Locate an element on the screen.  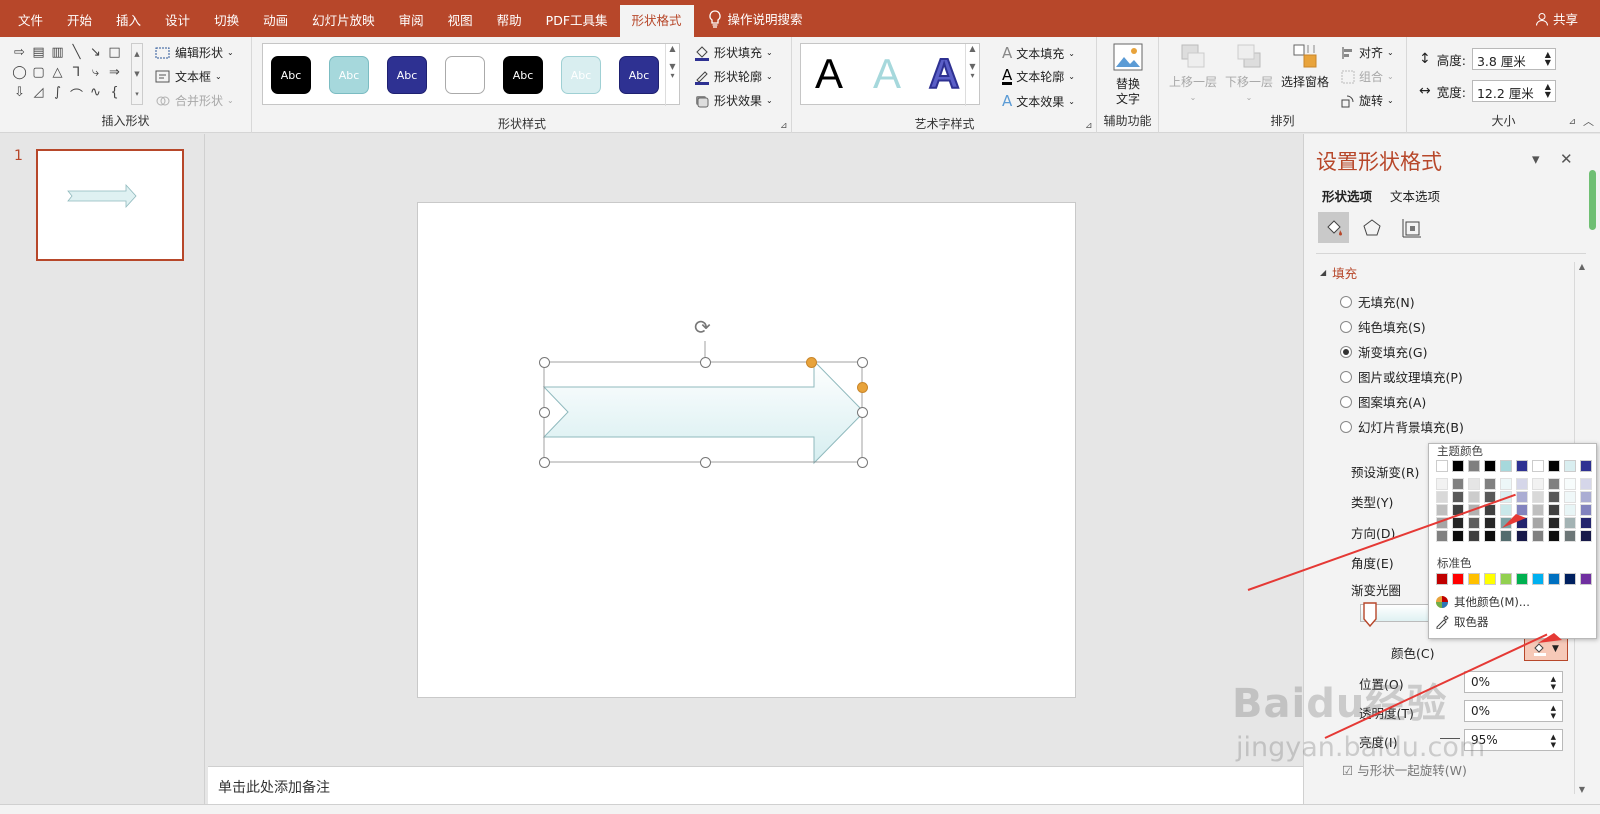
resize-handle-bottom-left is located at coordinates (544, 462).